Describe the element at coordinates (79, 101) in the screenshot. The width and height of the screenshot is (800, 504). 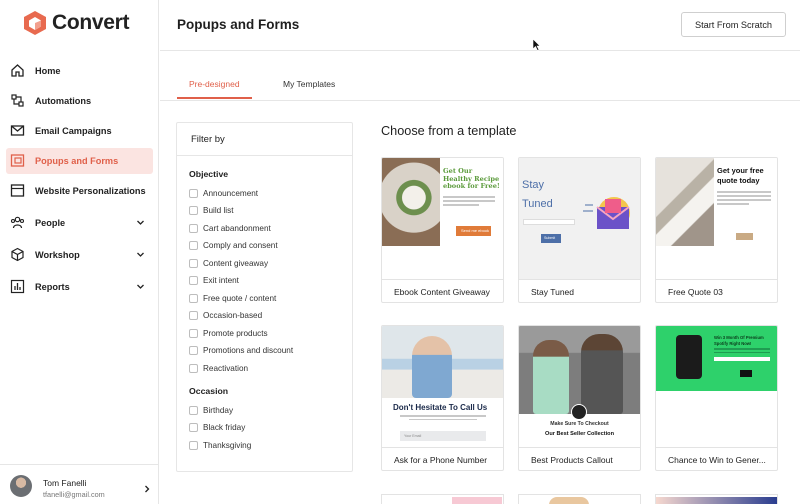
I see `sidebar-item-automations: Automations` at that location.